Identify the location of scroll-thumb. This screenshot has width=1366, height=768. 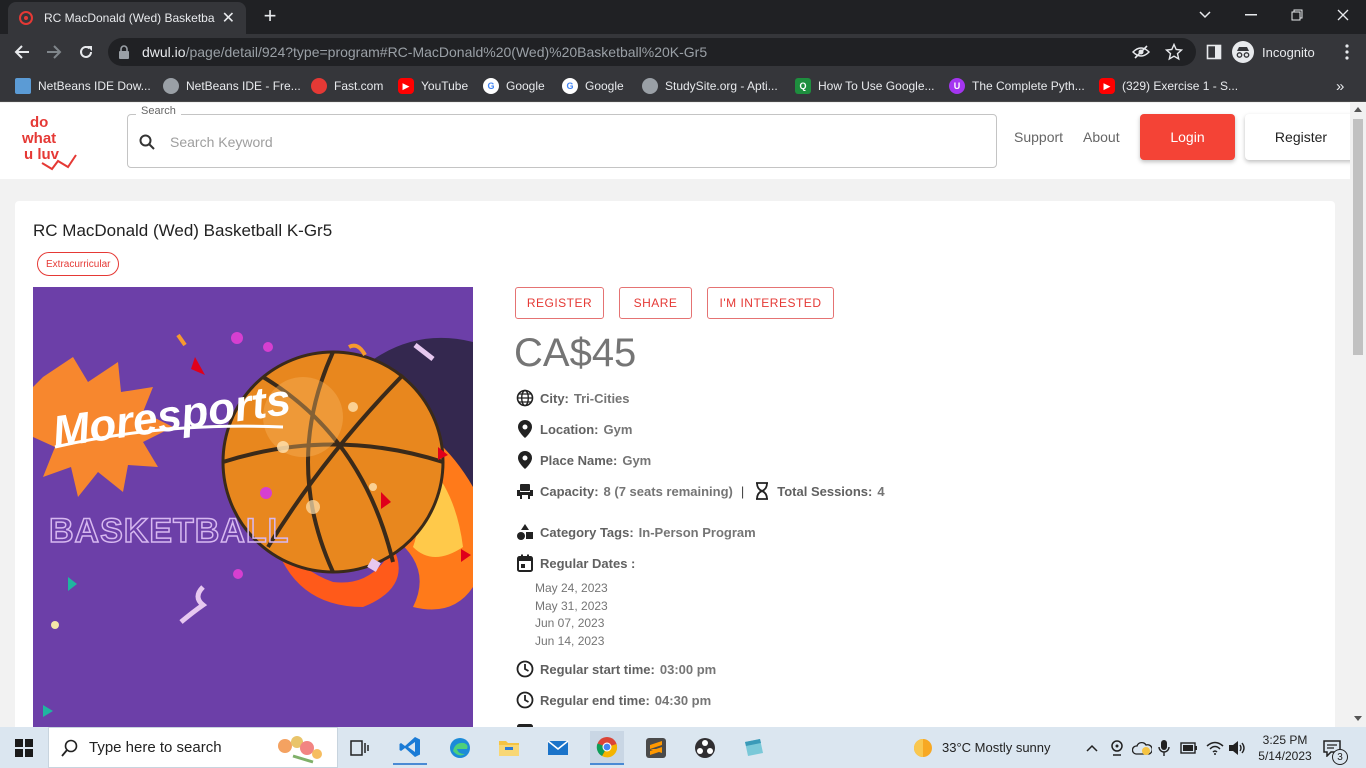
(1358, 237).